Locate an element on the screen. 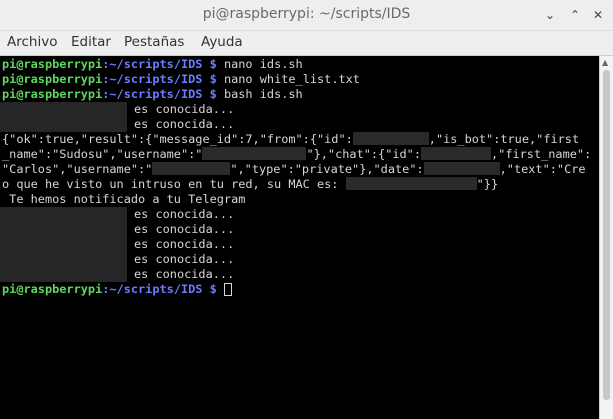 The height and width of the screenshot is (419, 613). json-text: "Carlos","username":" is located at coordinates (77, 169).